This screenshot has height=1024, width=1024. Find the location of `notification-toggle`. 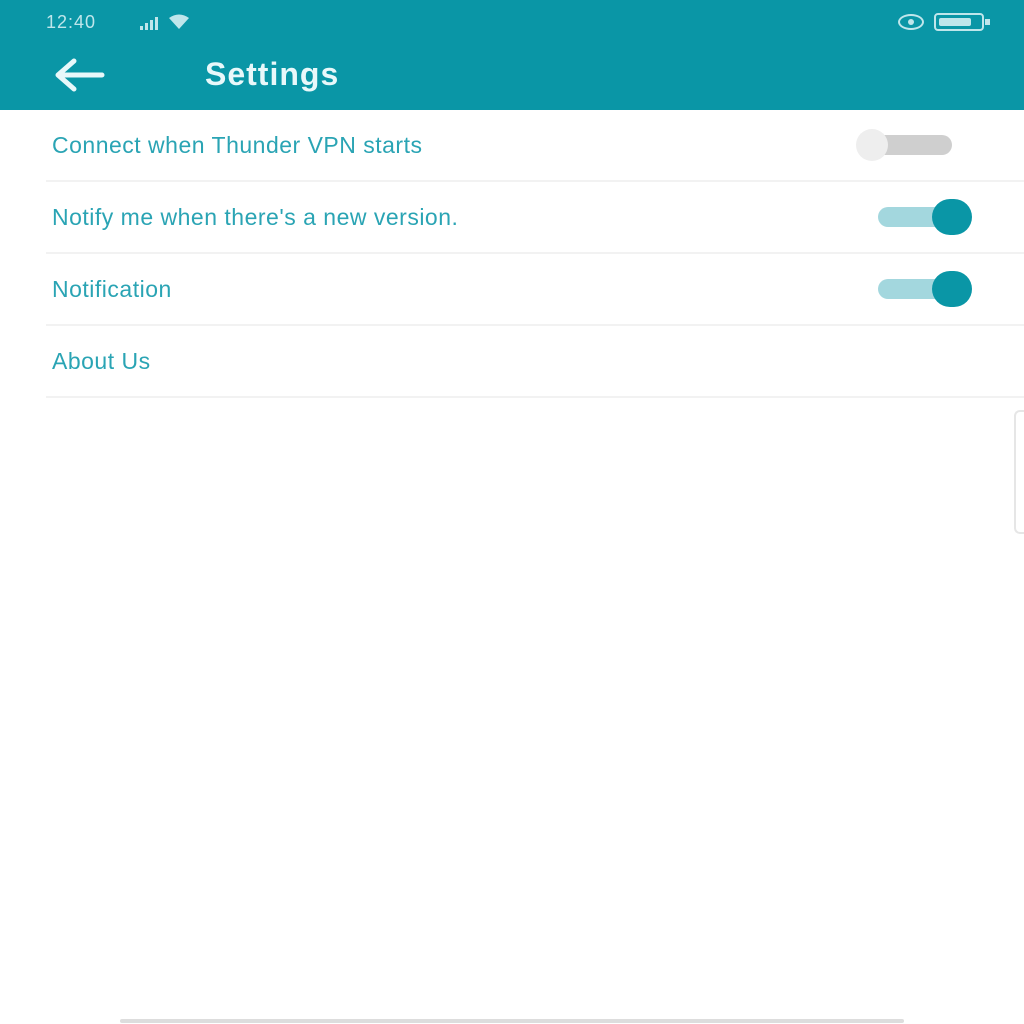

notification-toggle is located at coordinates (924, 289).